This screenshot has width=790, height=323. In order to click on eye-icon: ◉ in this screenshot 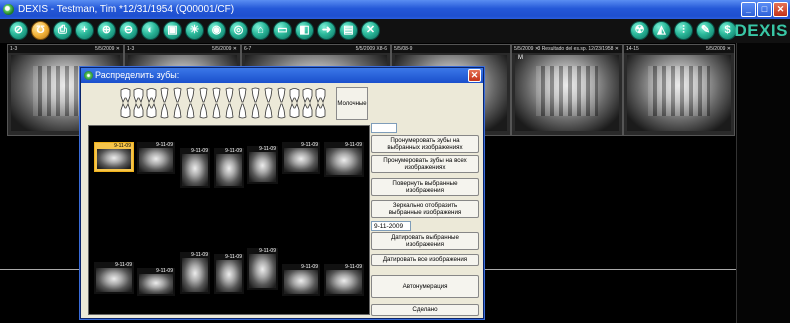, I will do `click(216, 30)`.